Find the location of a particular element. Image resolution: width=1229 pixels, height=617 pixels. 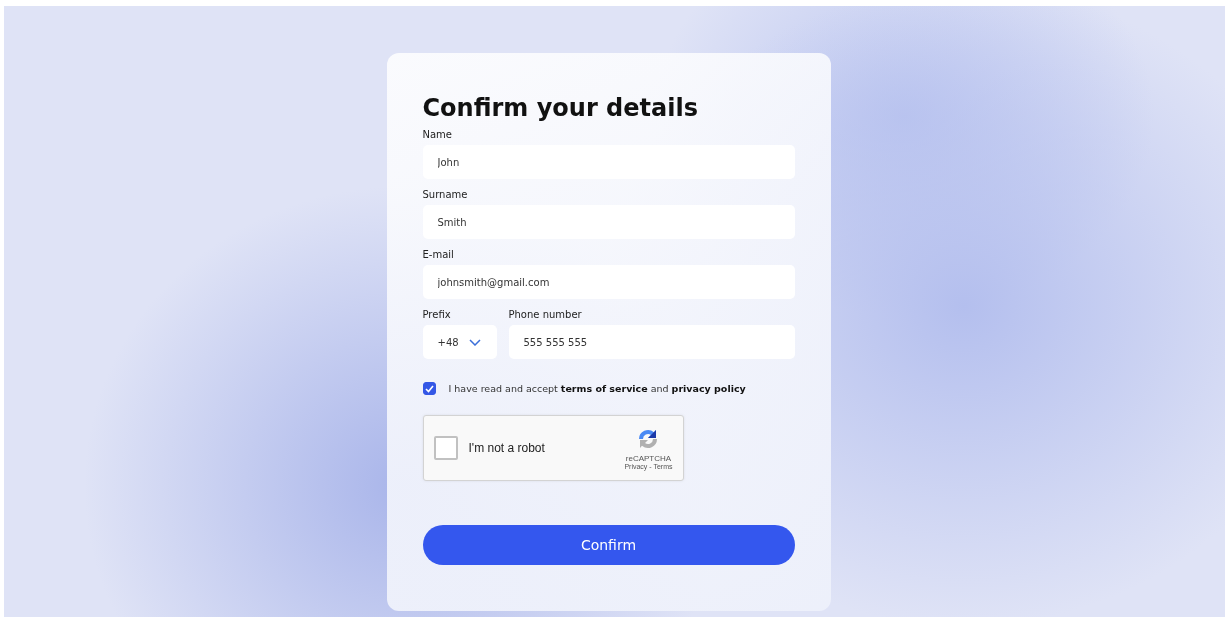

prefix-select: +48 is located at coordinates (459, 342).